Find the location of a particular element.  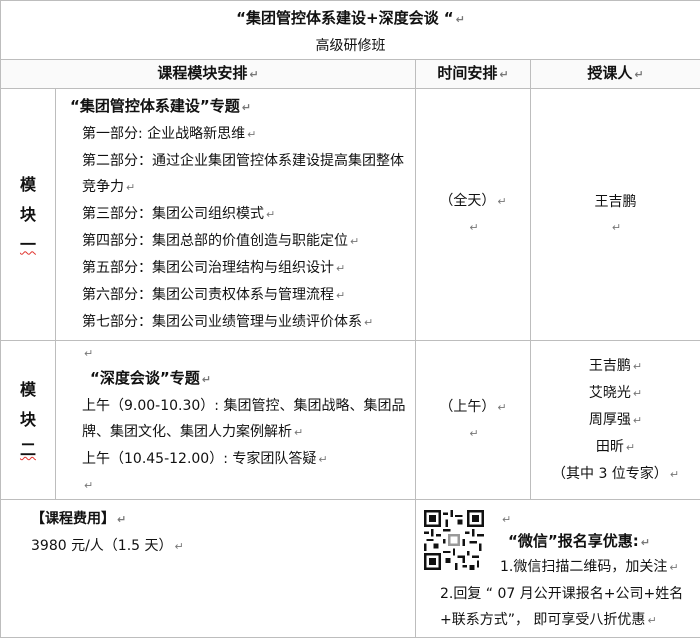

module-two-morning-two: 上午（10.45-12.00）: 专家团队答疑↵ is located at coordinates (245, 459).